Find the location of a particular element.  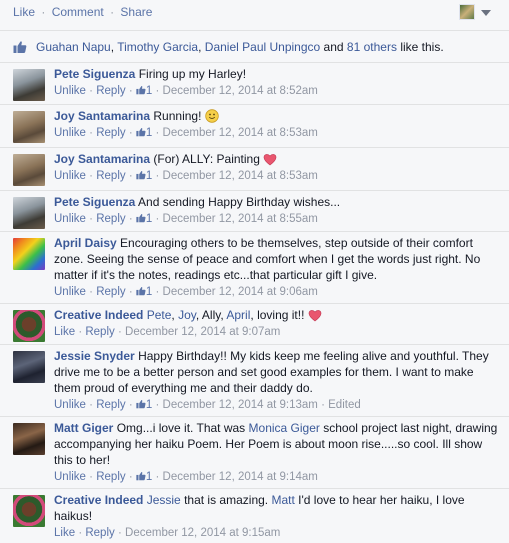

liker-name-link: Guahan Napu is located at coordinates (73, 47).